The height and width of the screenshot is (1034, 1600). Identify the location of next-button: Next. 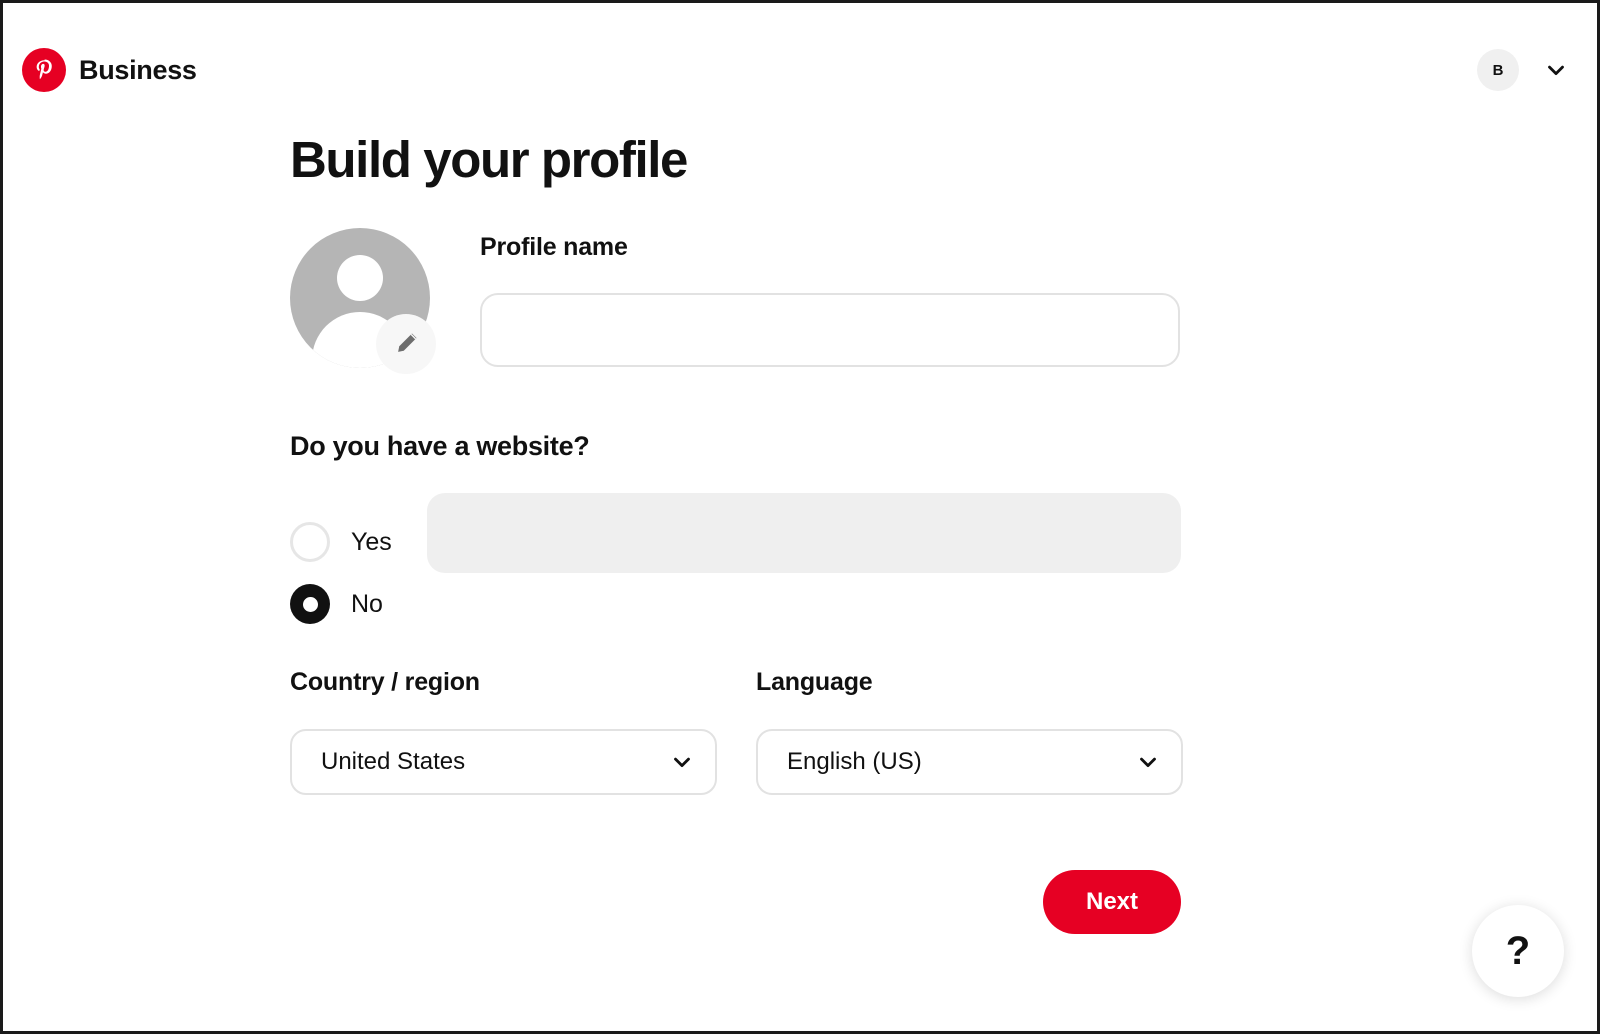
(1112, 902).